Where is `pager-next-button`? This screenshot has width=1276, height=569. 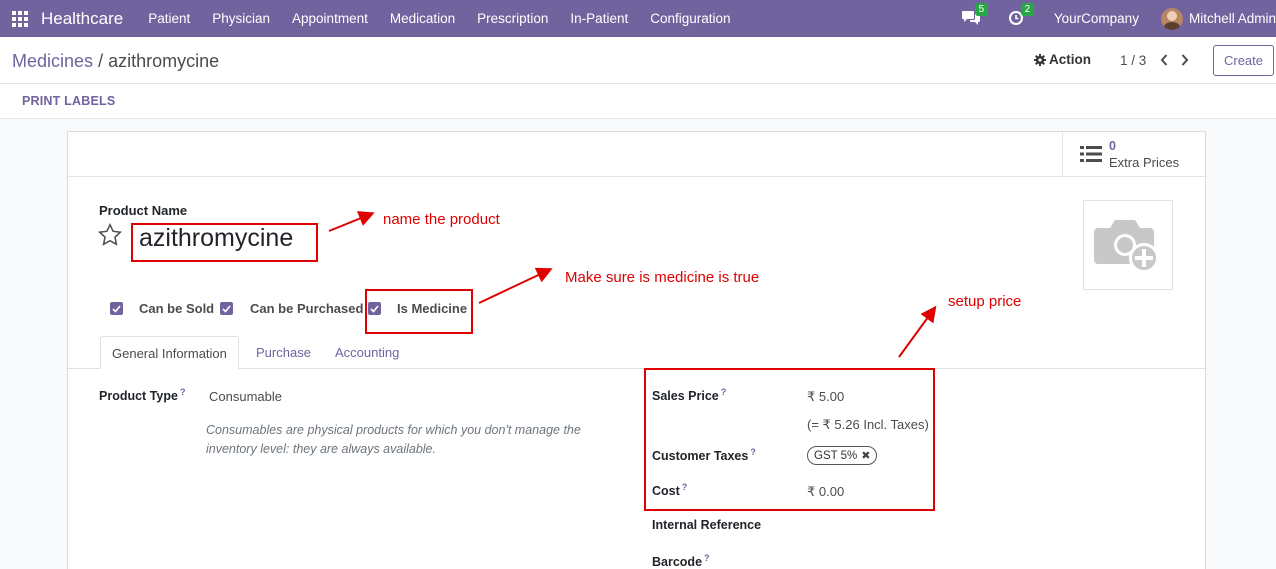
pager-next-button is located at coordinates (1185, 60).